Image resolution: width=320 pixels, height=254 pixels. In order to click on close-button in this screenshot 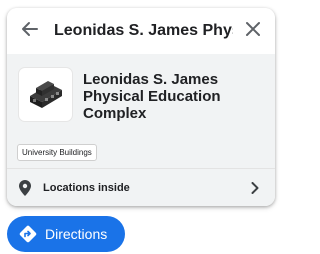, I will do `click(253, 31)`.